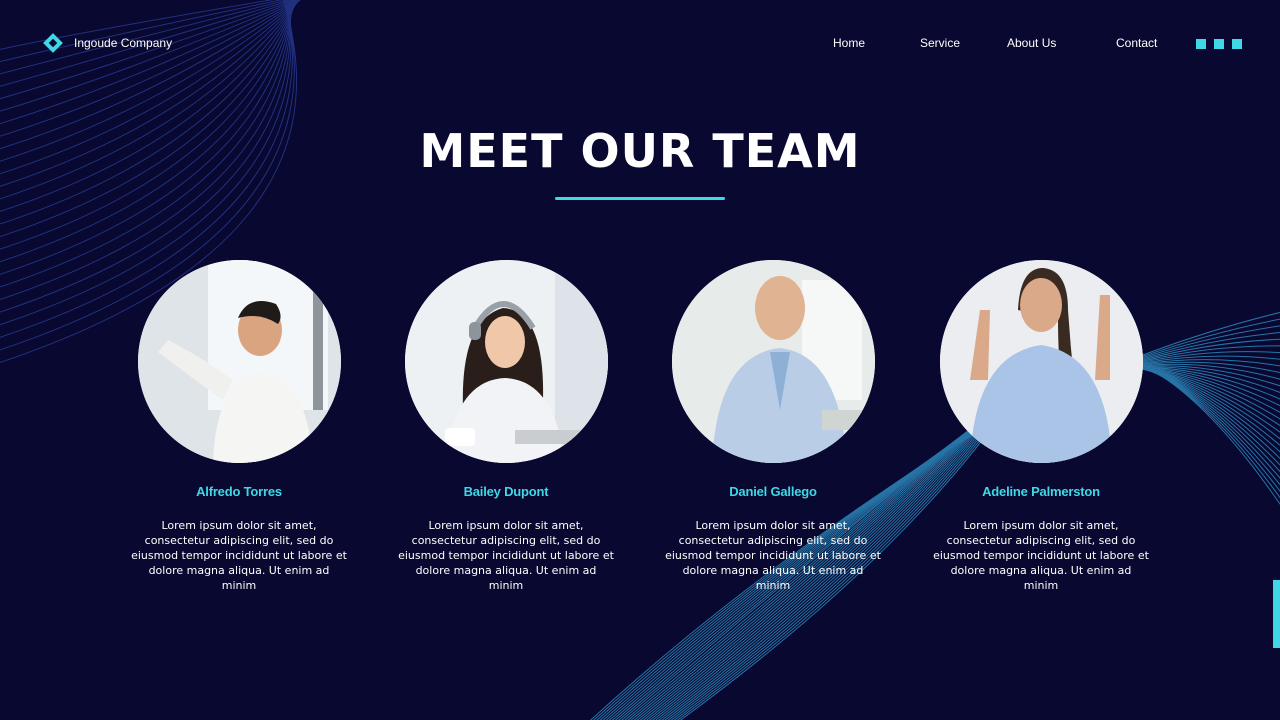 This screenshot has height=720, width=1280. What do you see at coordinates (773, 491) in the screenshot?
I see `member-name: Daniel Gallego` at bounding box center [773, 491].